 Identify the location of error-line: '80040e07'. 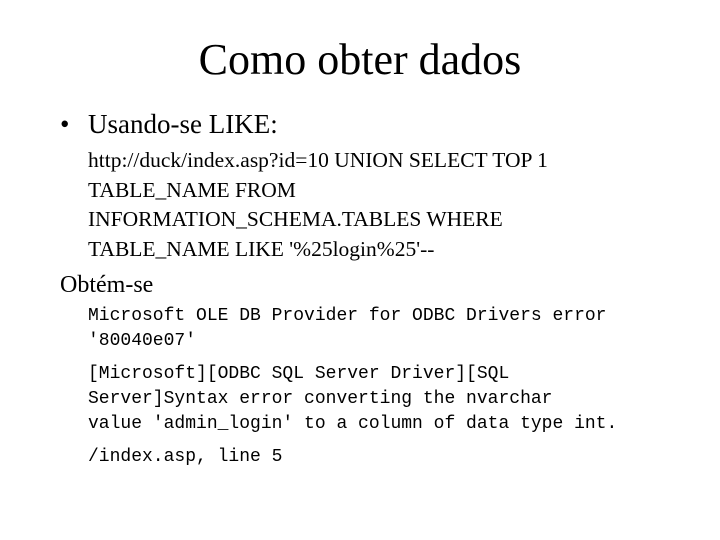
(142, 341).